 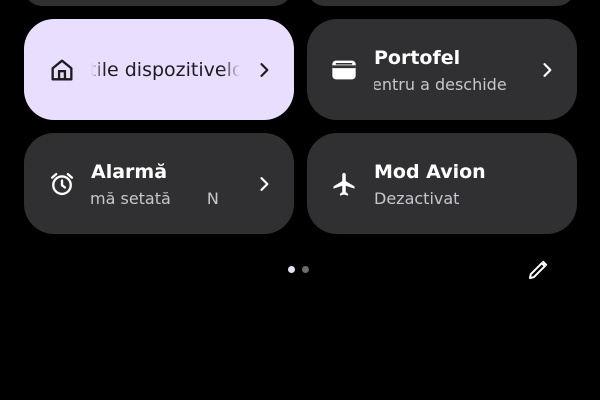 I want to click on page-dot-active, so click(x=291, y=269).